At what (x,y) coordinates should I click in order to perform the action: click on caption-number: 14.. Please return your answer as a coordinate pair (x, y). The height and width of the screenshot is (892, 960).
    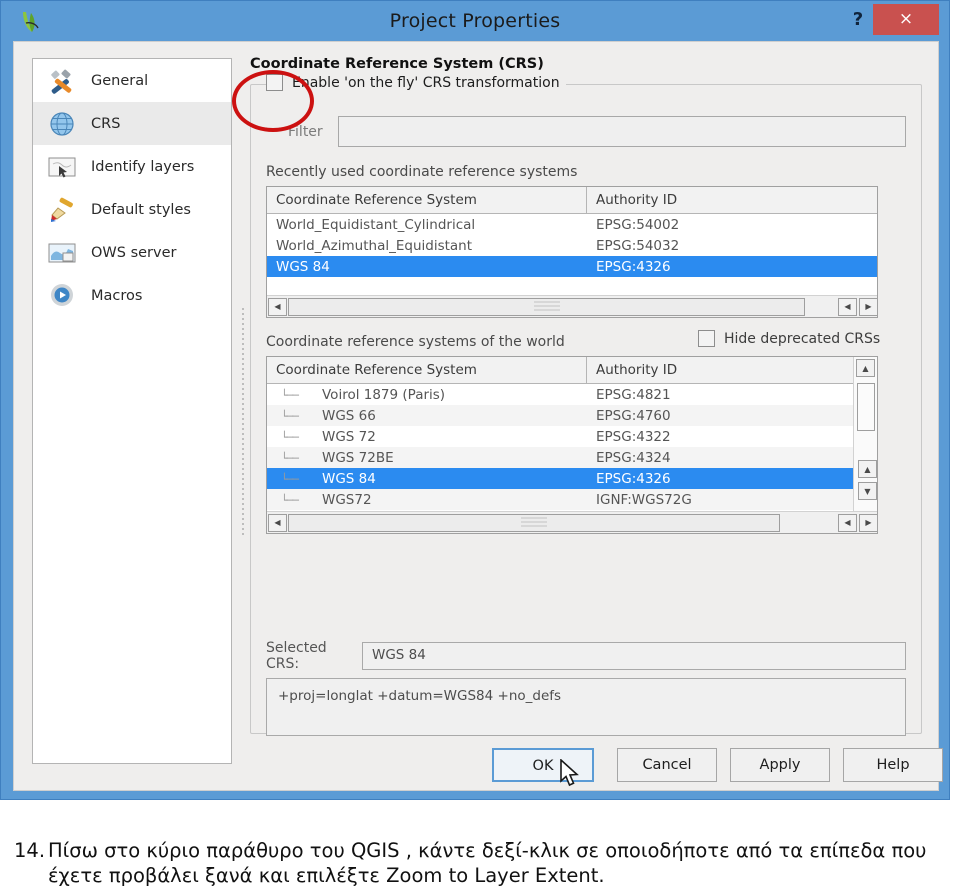
    Looking at the image, I should click on (30, 850).